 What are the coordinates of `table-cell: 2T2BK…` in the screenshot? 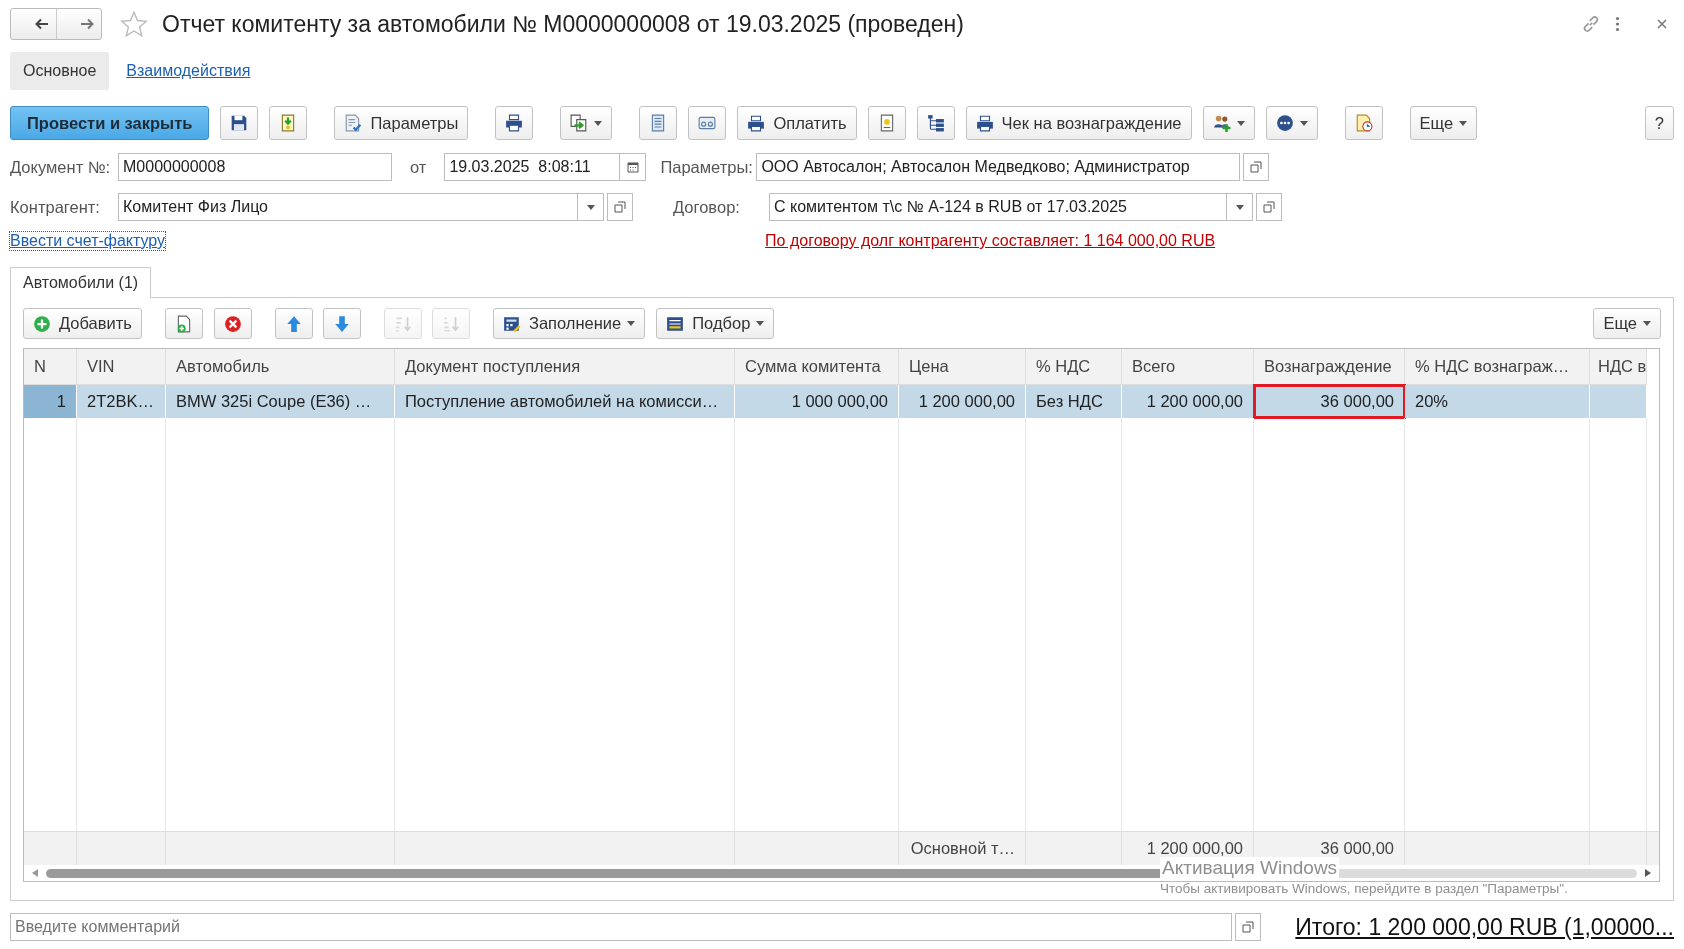 It's located at (121, 401).